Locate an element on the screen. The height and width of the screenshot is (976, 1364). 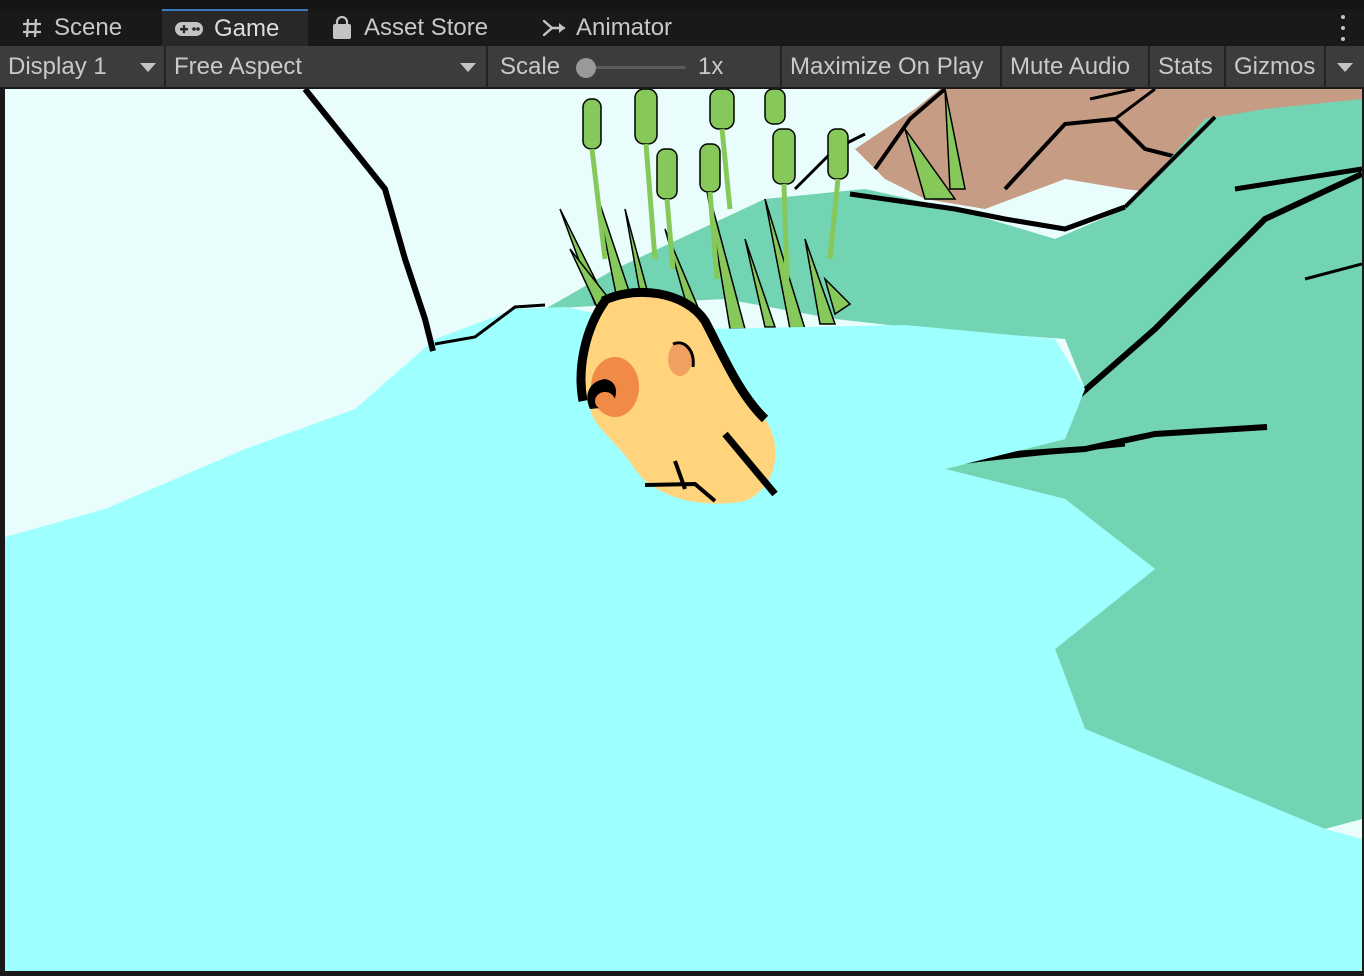
mute-audio-label: Mute Audio is located at coordinates (1070, 66).